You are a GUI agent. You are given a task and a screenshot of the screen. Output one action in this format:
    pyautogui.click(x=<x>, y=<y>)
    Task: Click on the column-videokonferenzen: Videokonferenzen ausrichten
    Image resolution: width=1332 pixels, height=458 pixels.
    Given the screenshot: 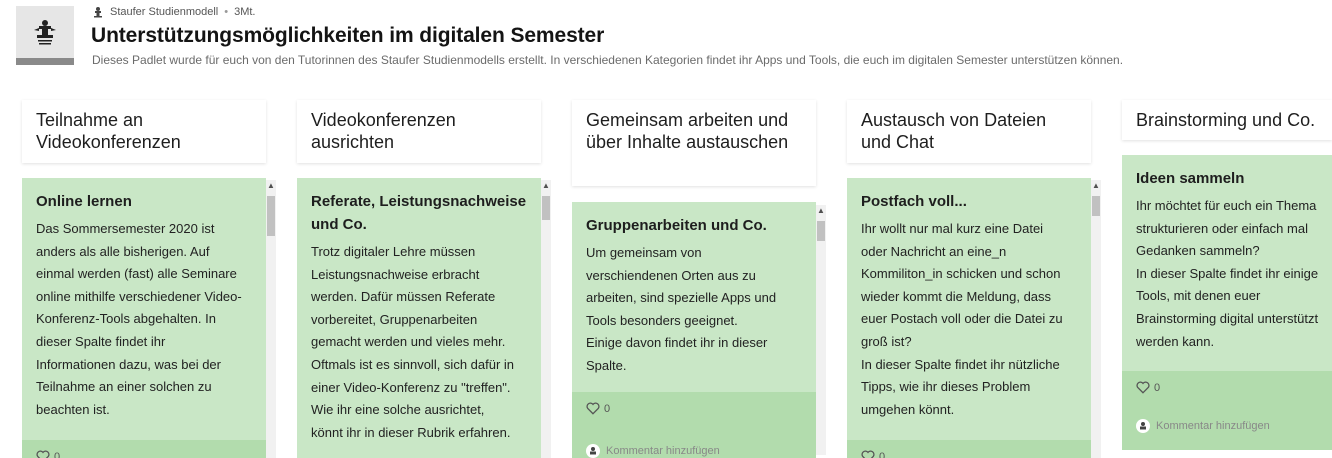 What is the action you would take?
    pyautogui.click(x=419, y=131)
    